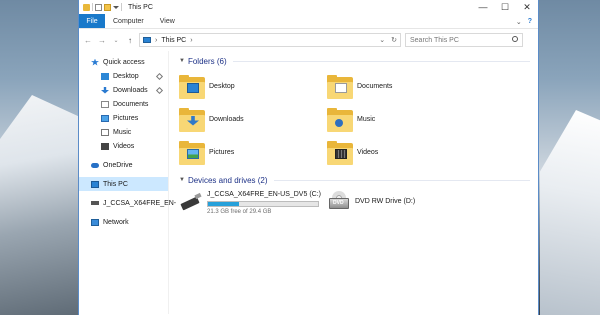  What do you see at coordinates (308, 7) in the screenshot?
I see `title-bar: This PC — ☐ ✕` at bounding box center [308, 7].